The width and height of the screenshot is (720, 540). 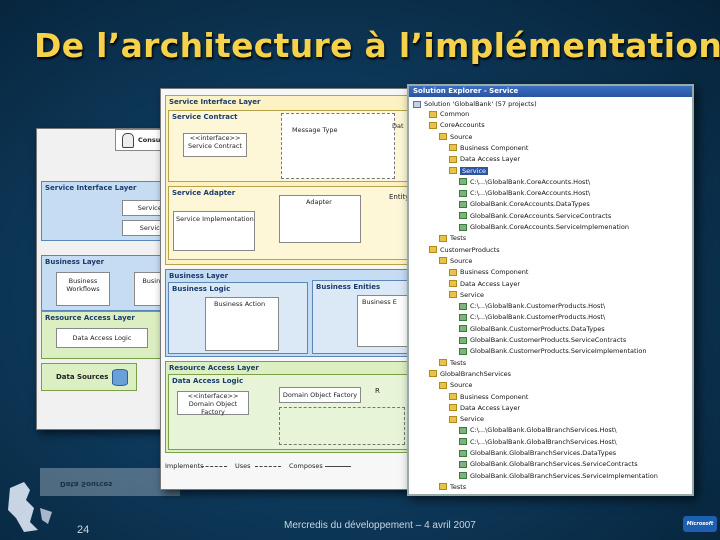 I want to click on left-data-sources: Data Sources, so click(x=89, y=377).